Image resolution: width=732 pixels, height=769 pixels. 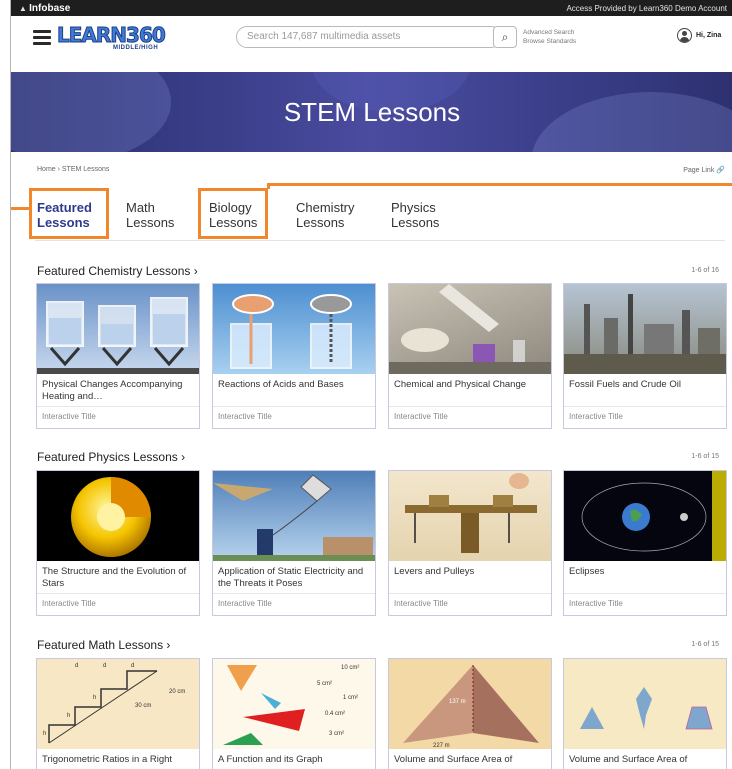 I want to click on advanced-search-link: Advanced Search, so click(x=549, y=32).